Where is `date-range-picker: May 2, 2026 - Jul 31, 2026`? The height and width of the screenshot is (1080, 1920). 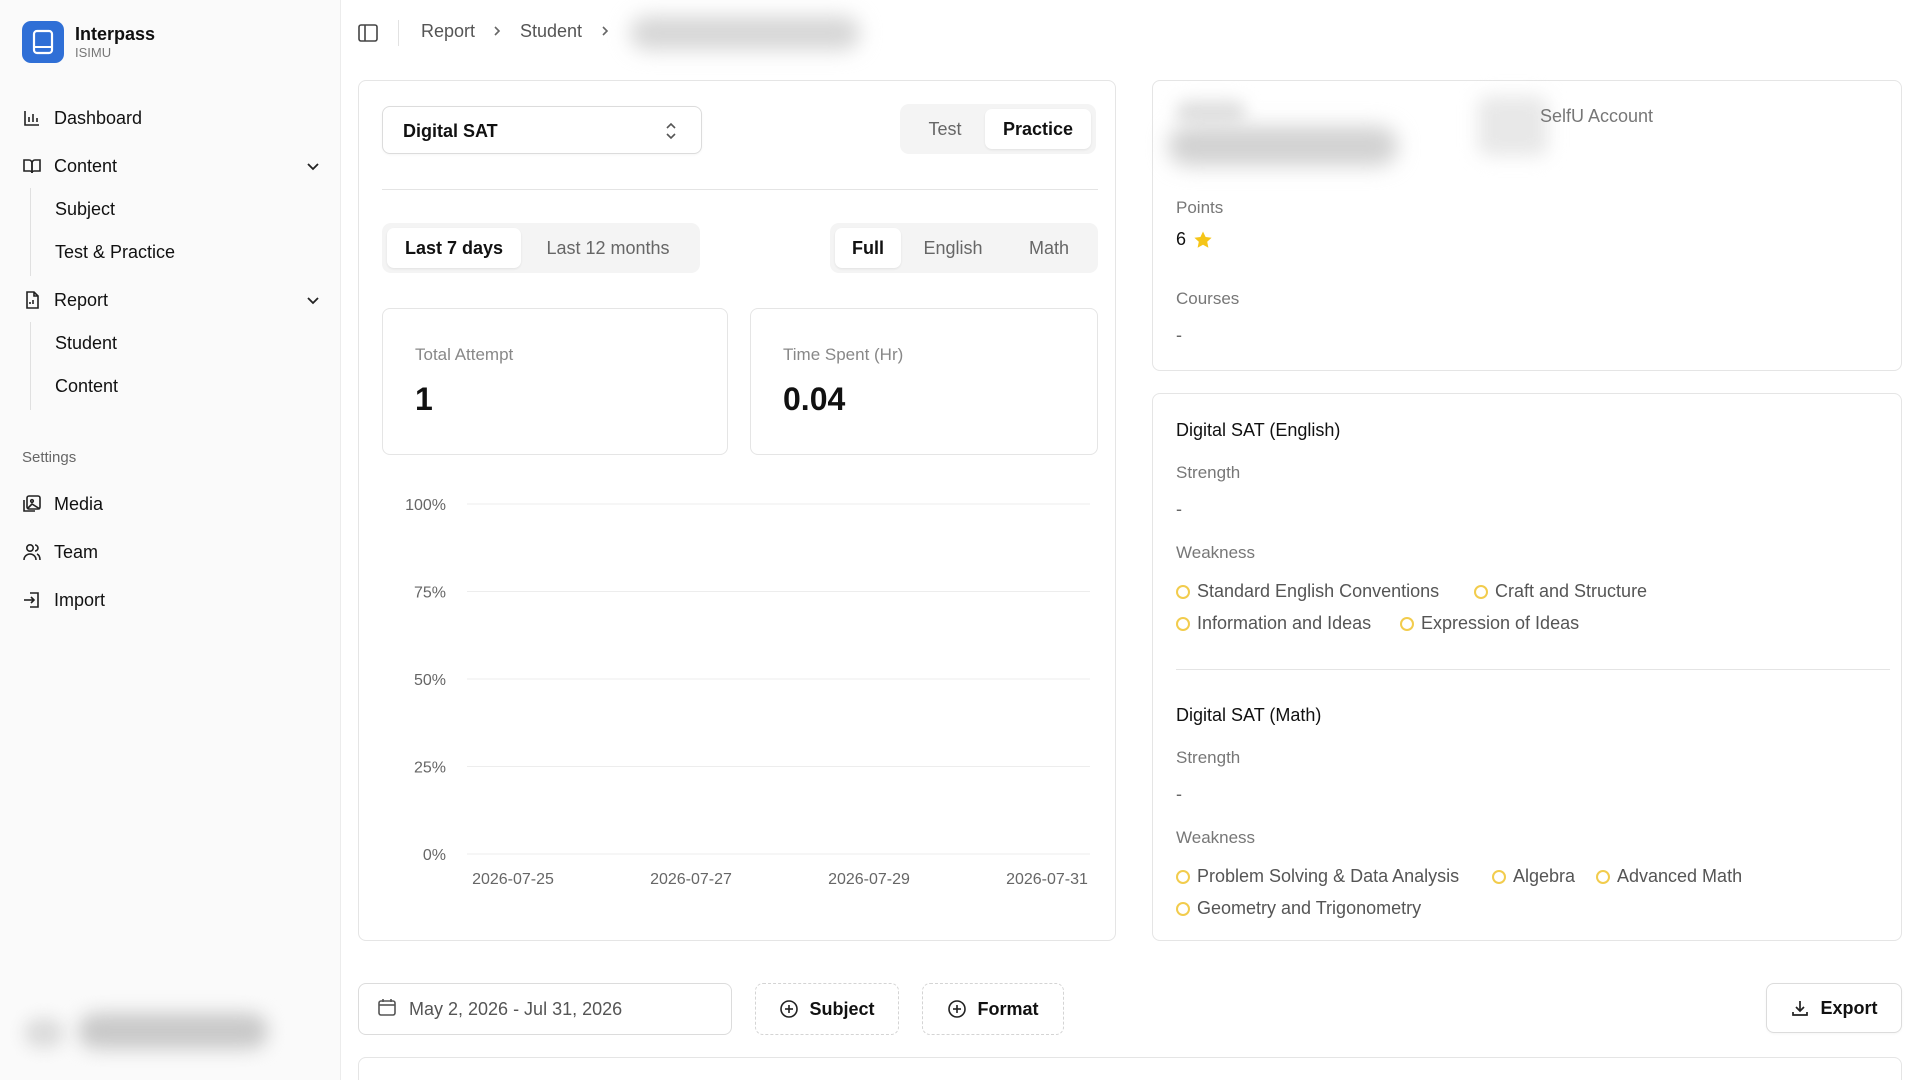 date-range-picker: May 2, 2026 - Jul 31, 2026 is located at coordinates (545, 1009).